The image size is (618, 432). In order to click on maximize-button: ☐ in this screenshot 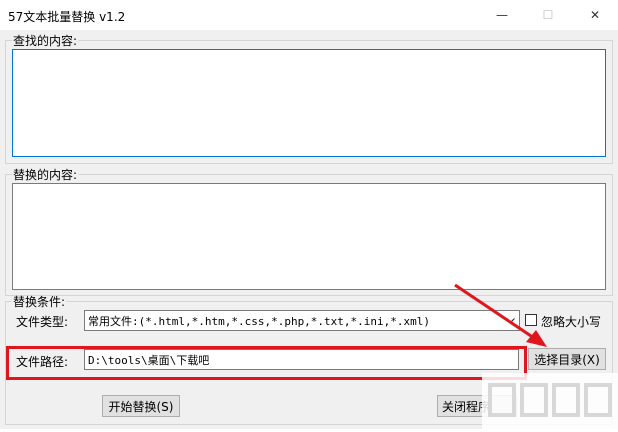, I will do `click(548, 15)`.